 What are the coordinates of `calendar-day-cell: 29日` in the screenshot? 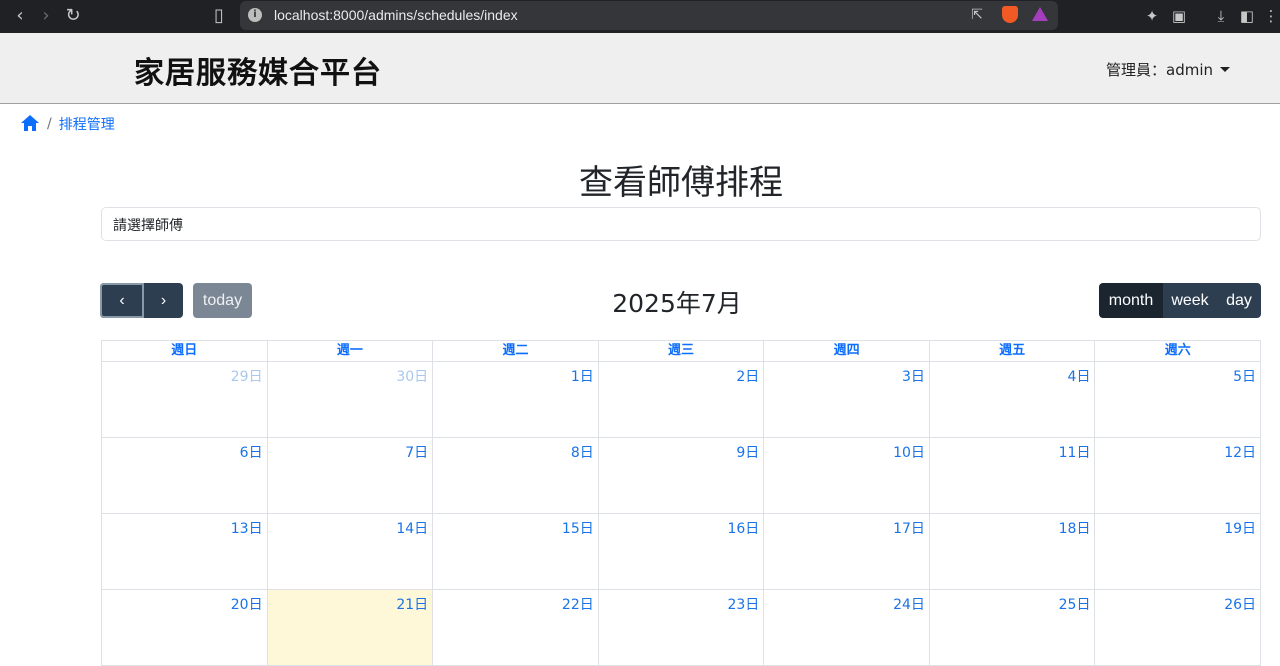 It's located at (185, 399).